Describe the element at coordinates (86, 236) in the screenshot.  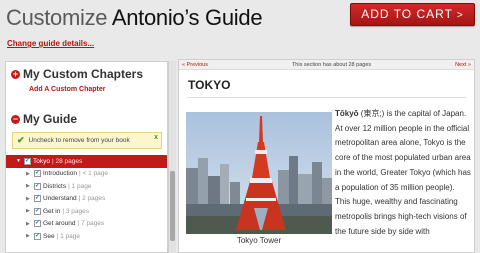
I see `tree-item-see: ▶ ✓ See | 1 page` at that location.